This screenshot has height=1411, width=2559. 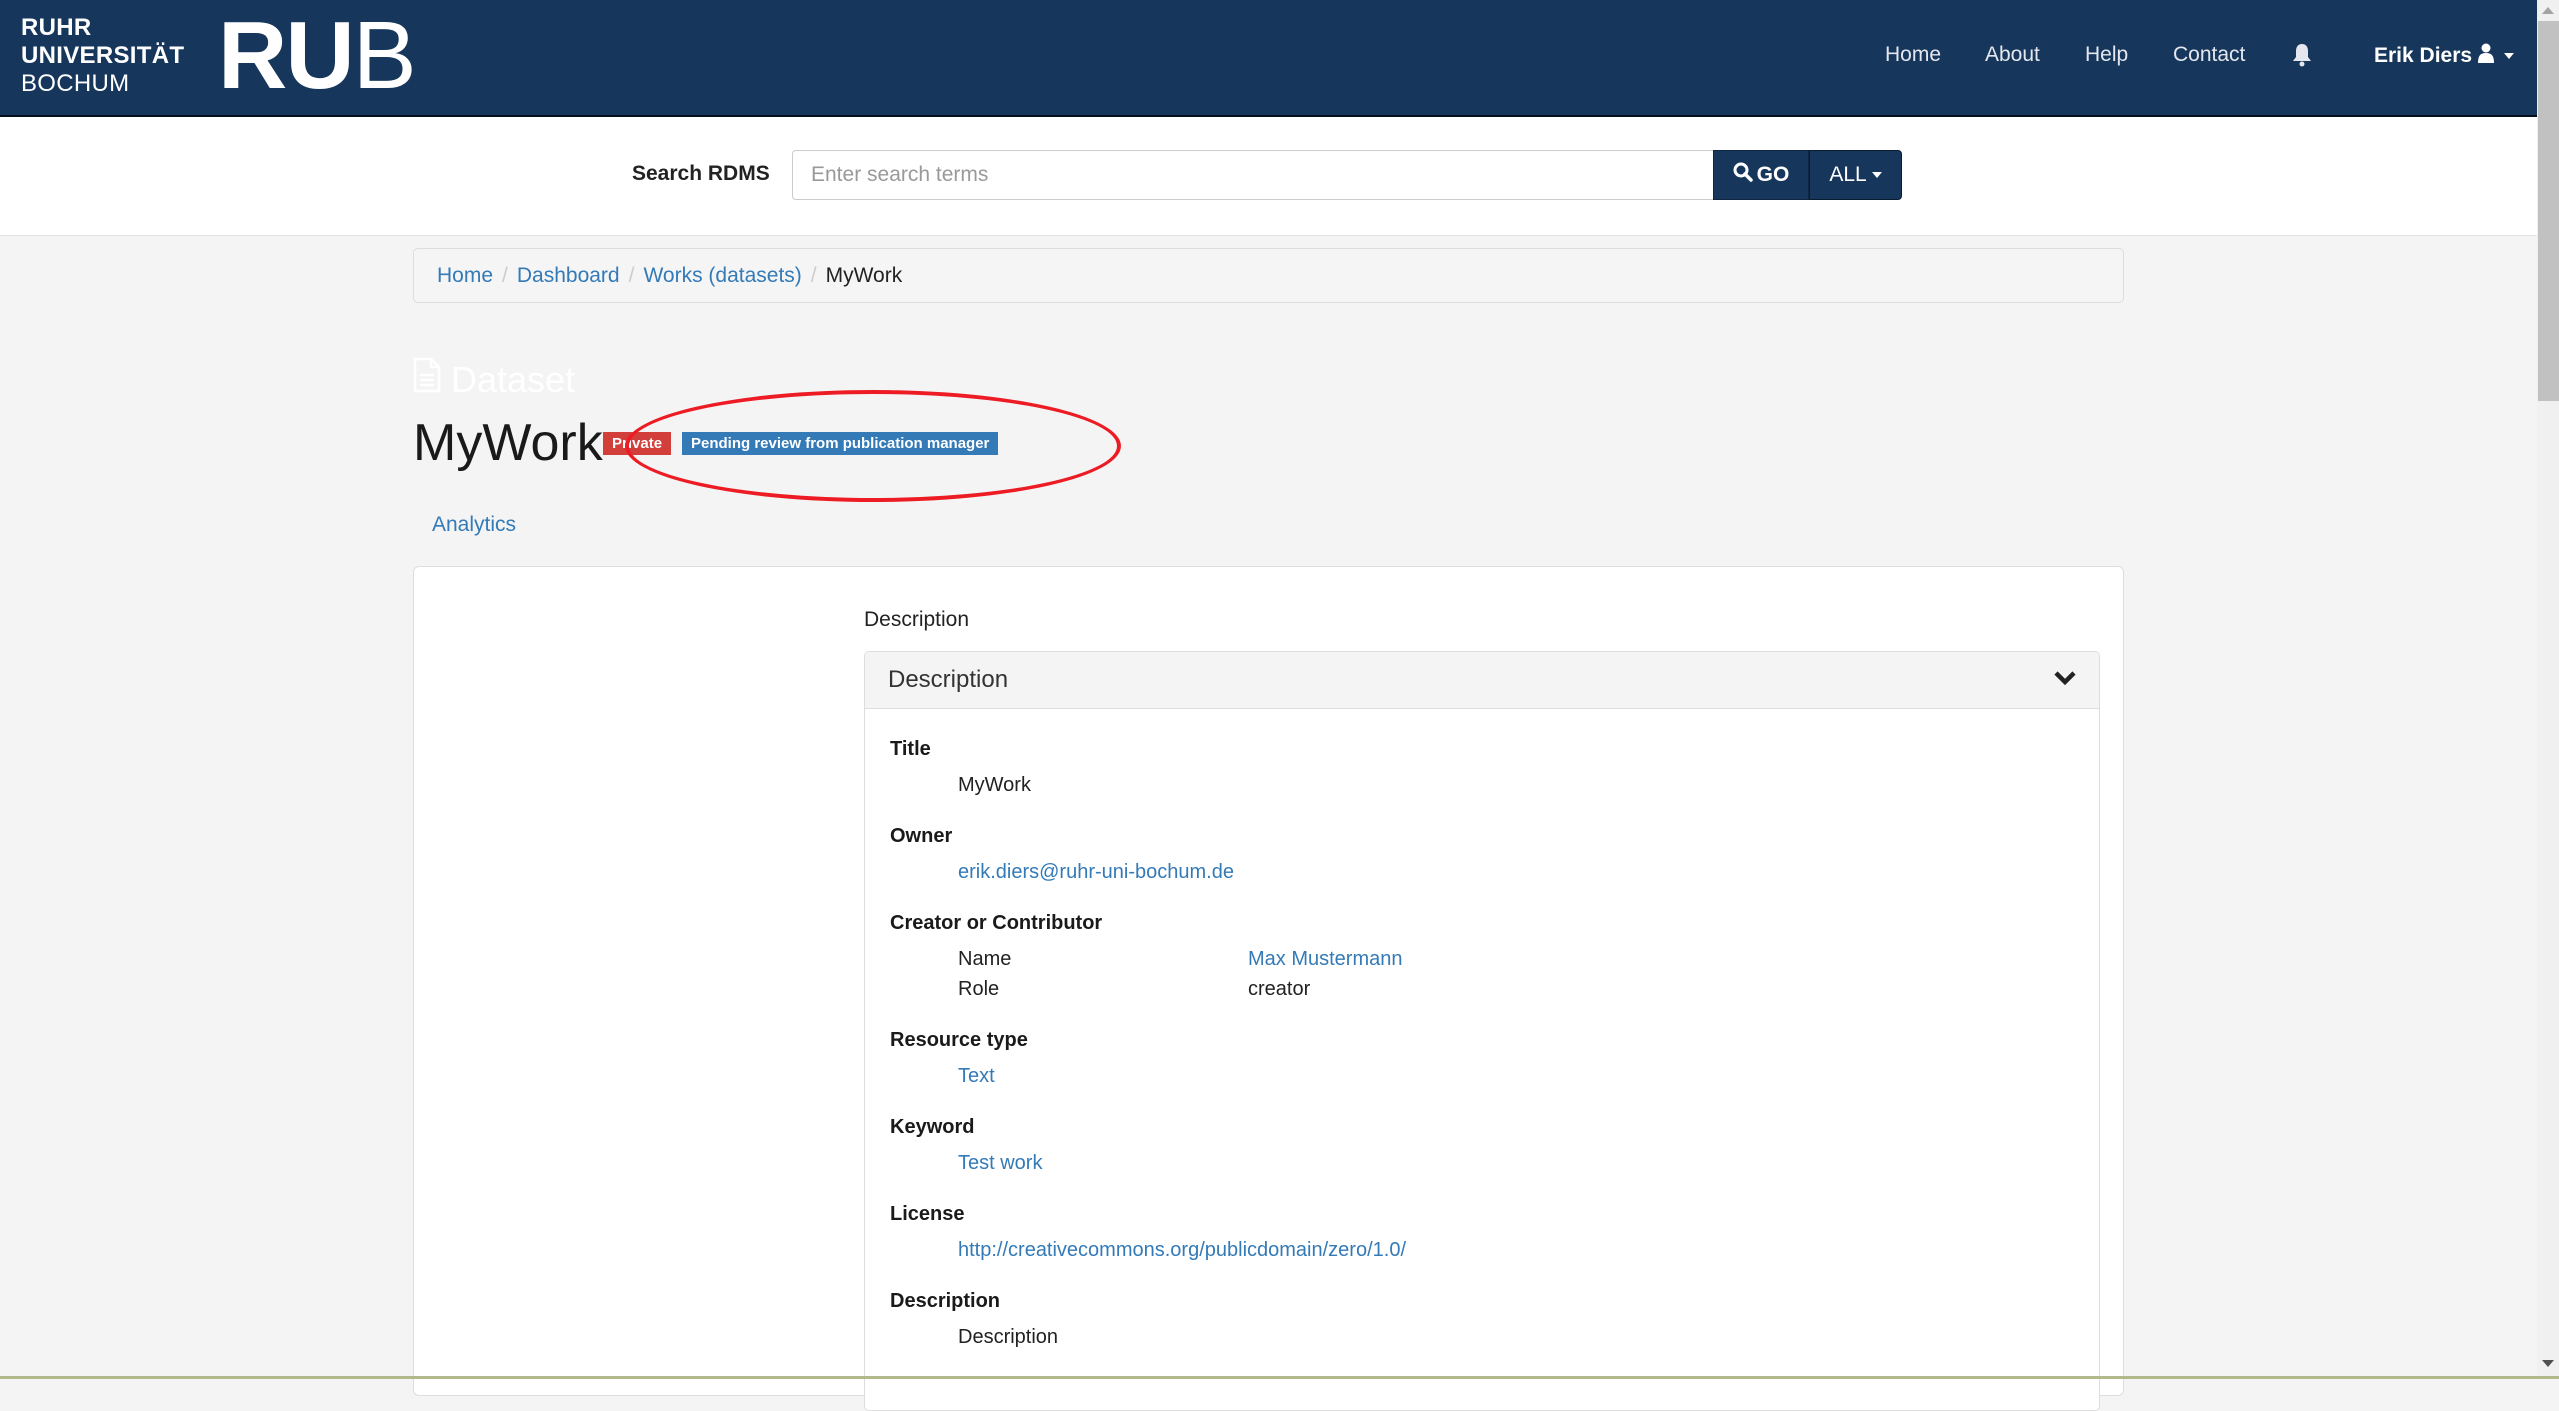 I want to click on creator-role-value: creator, so click(x=1279, y=989).